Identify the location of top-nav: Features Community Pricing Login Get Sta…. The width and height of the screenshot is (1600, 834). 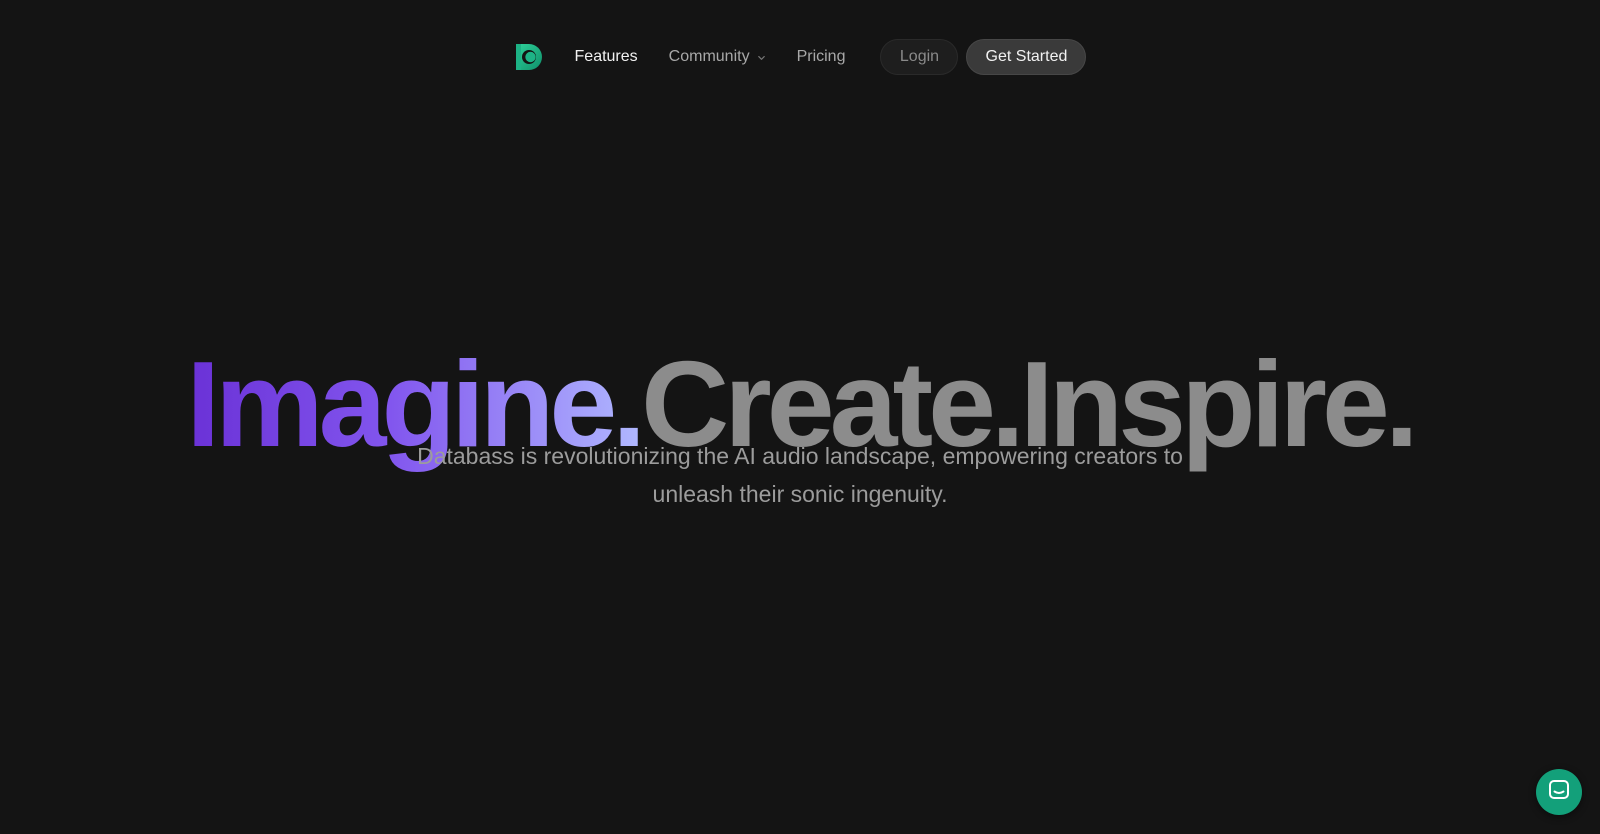
(800, 57).